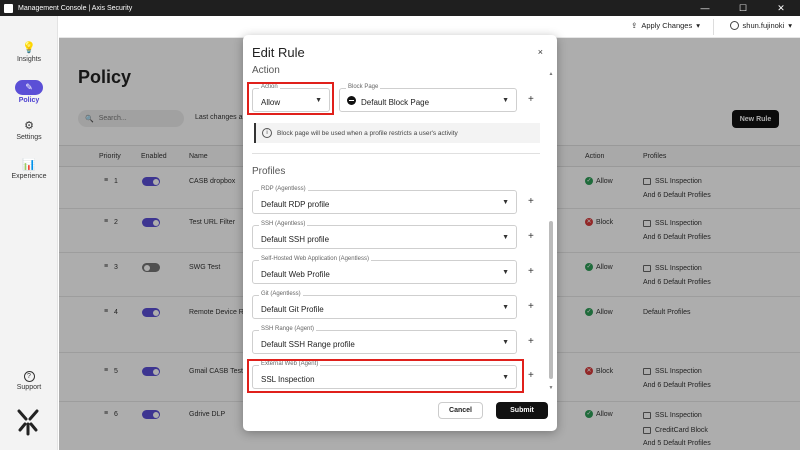 The height and width of the screenshot is (450, 800). I want to click on apply-changes-button: ⇪ Apply Changes ▾, so click(665, 25).